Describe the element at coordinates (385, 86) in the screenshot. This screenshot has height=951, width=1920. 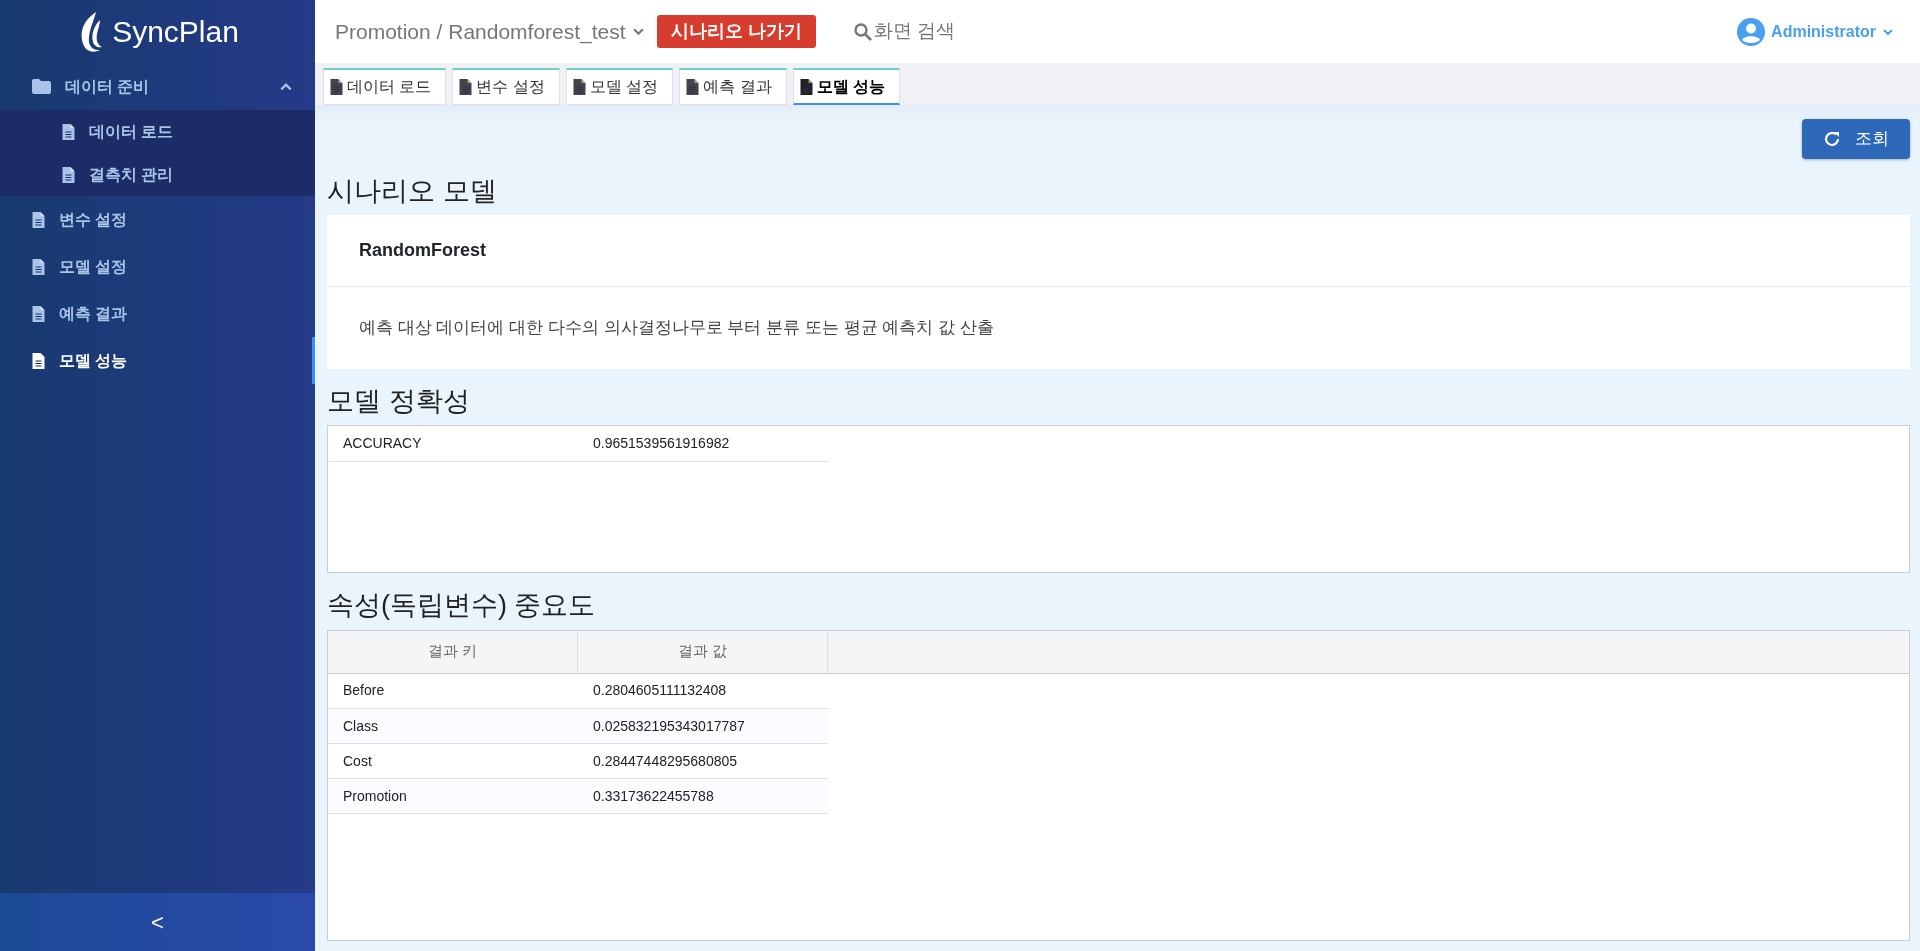
I see `tab: 데이터 로드` at that location.